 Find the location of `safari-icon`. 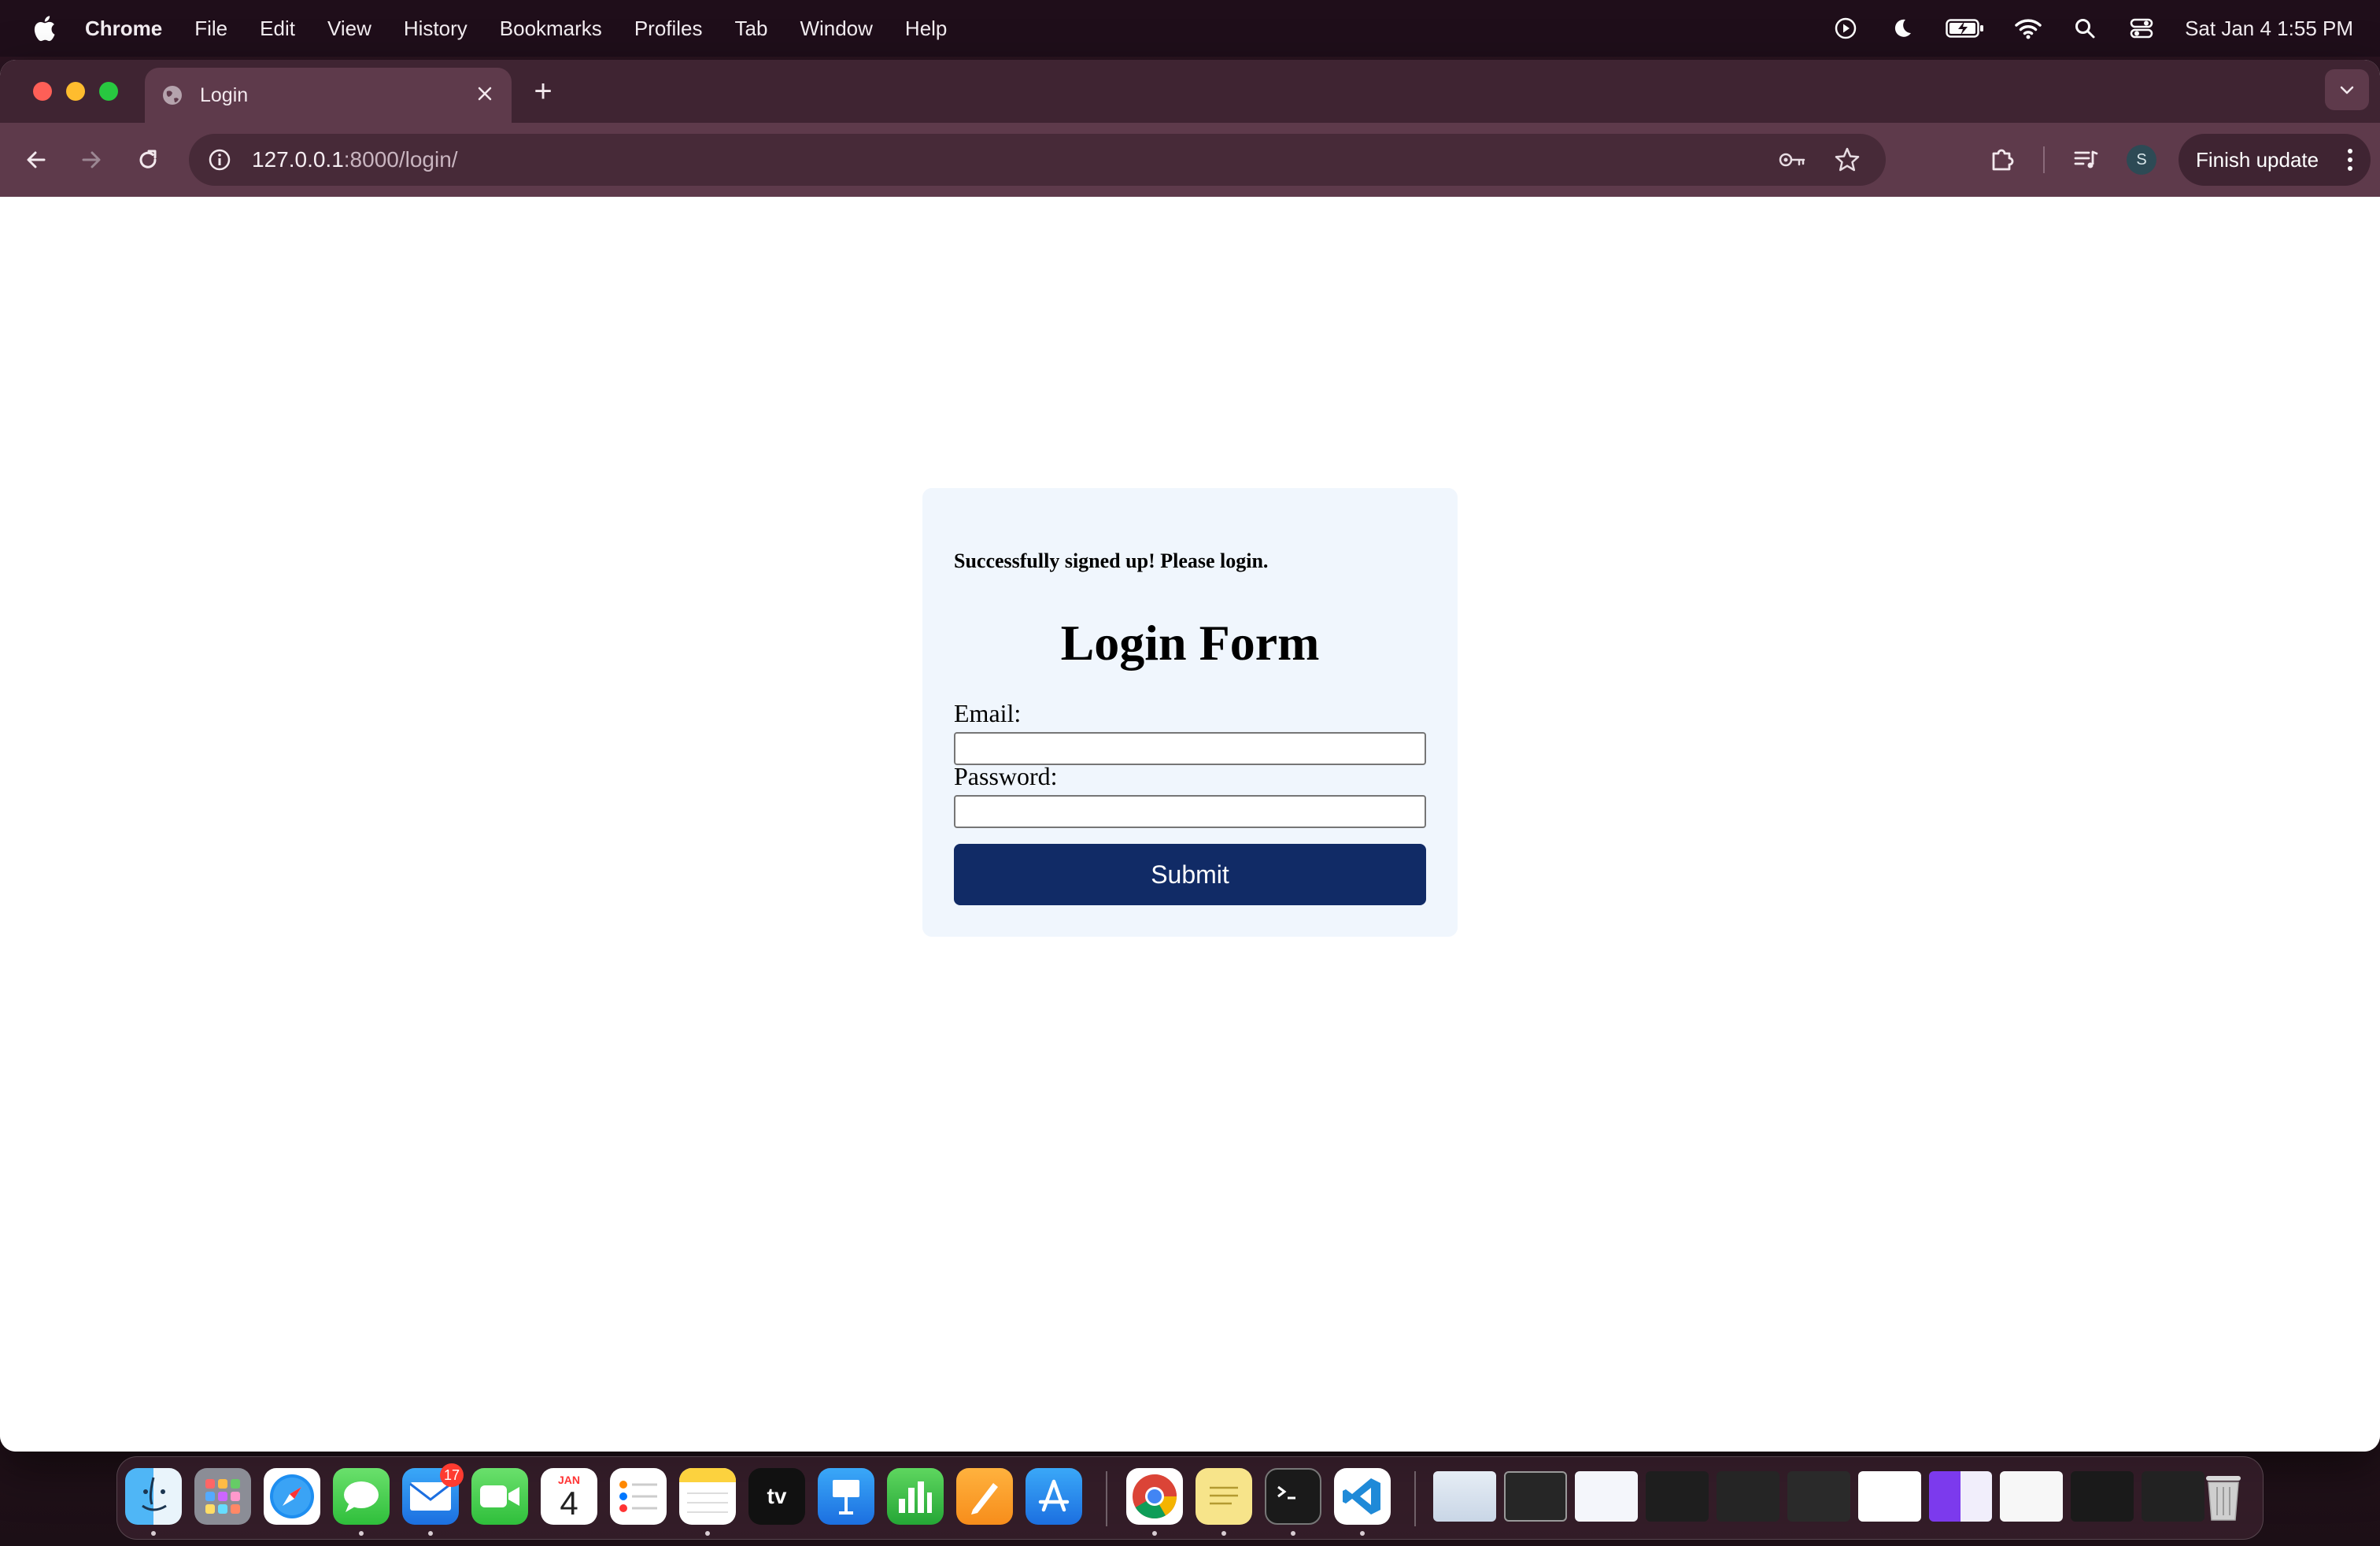

safari-icon is located at coordinates (292, 1496).